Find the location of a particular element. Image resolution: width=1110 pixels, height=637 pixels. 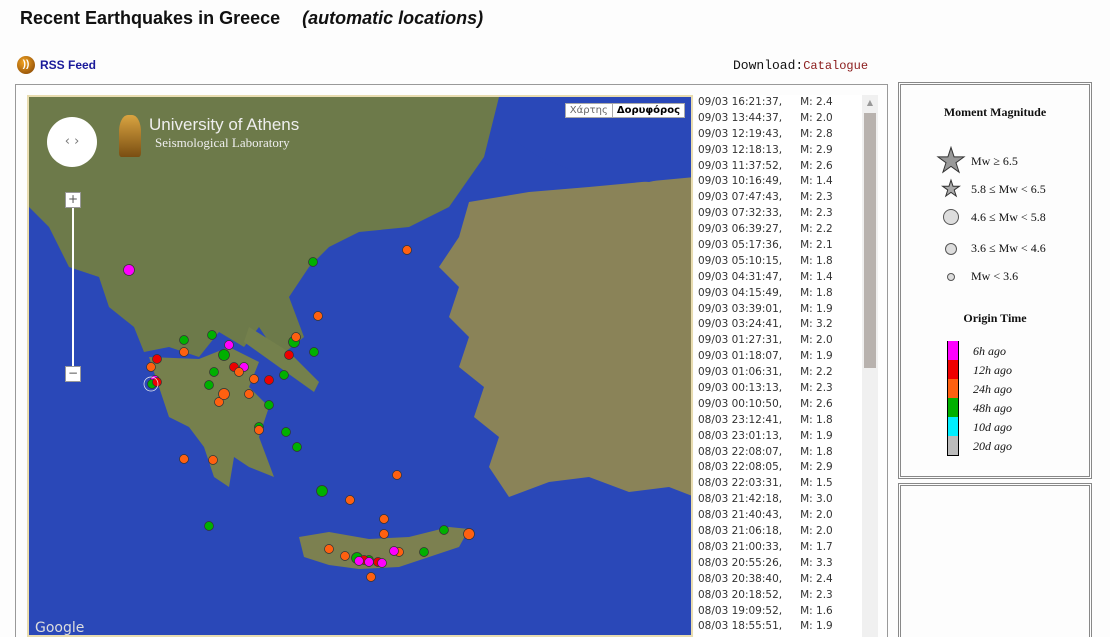

event-row: 09/03 07:47:43, M: 2.3 is located at coordinates (786, 198).